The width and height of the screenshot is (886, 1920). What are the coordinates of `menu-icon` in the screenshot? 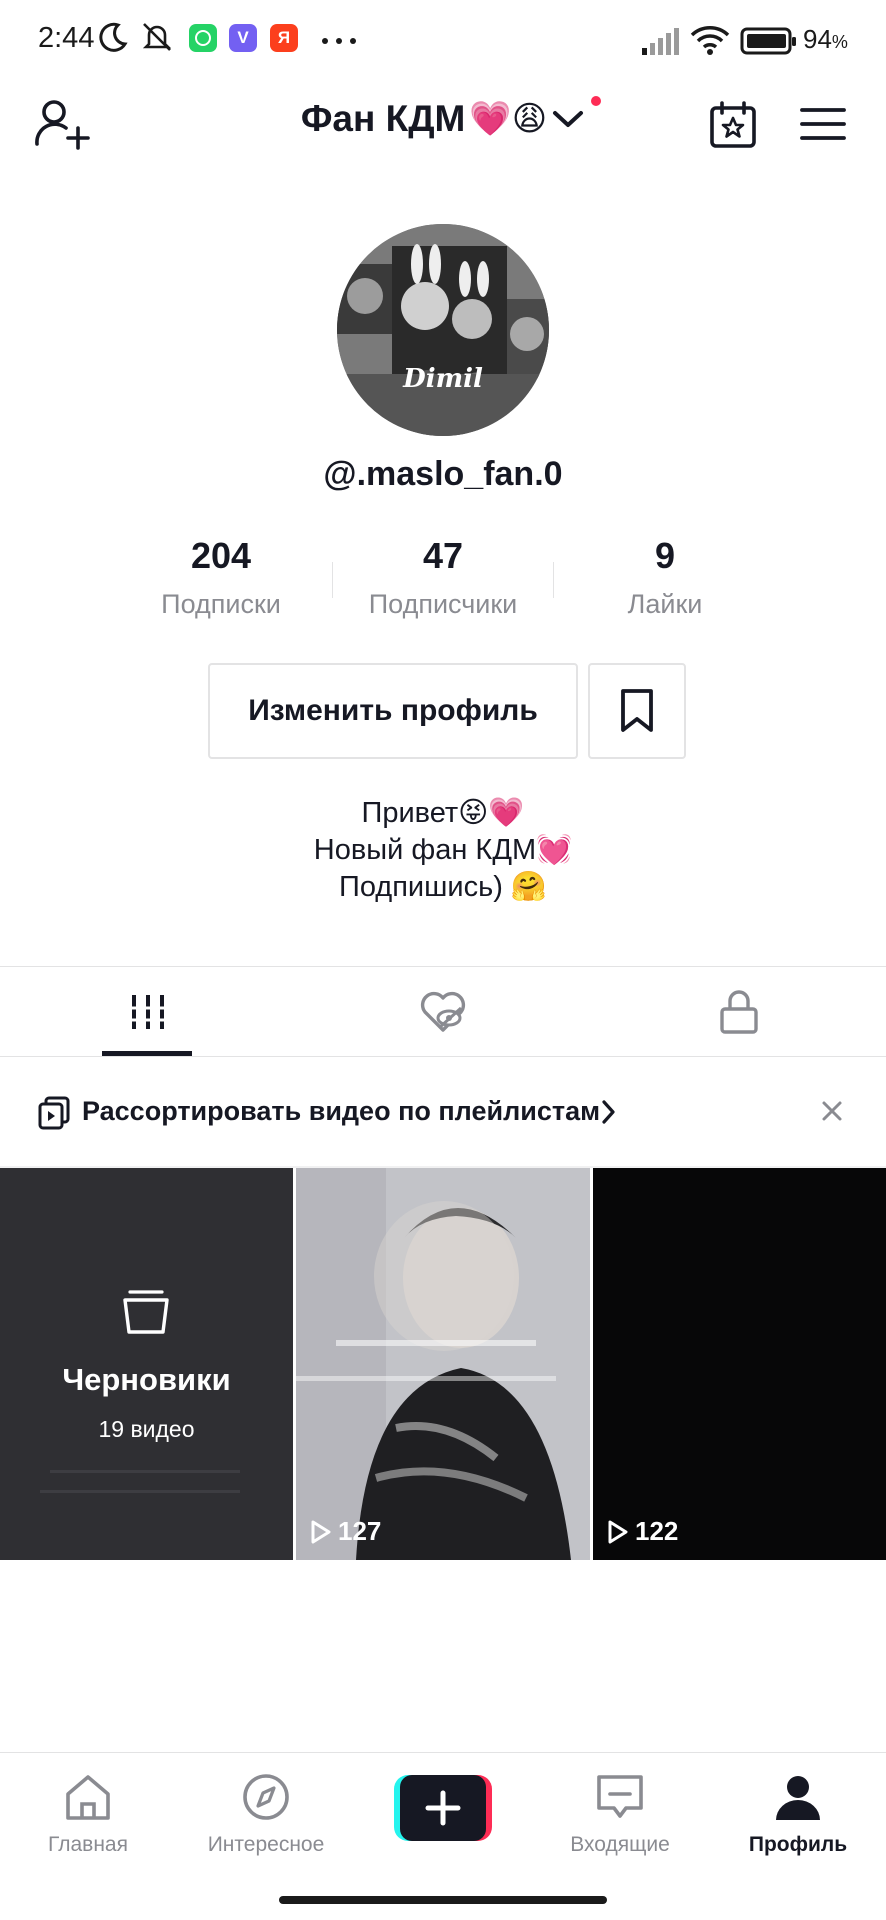 It's located at (823, 124).